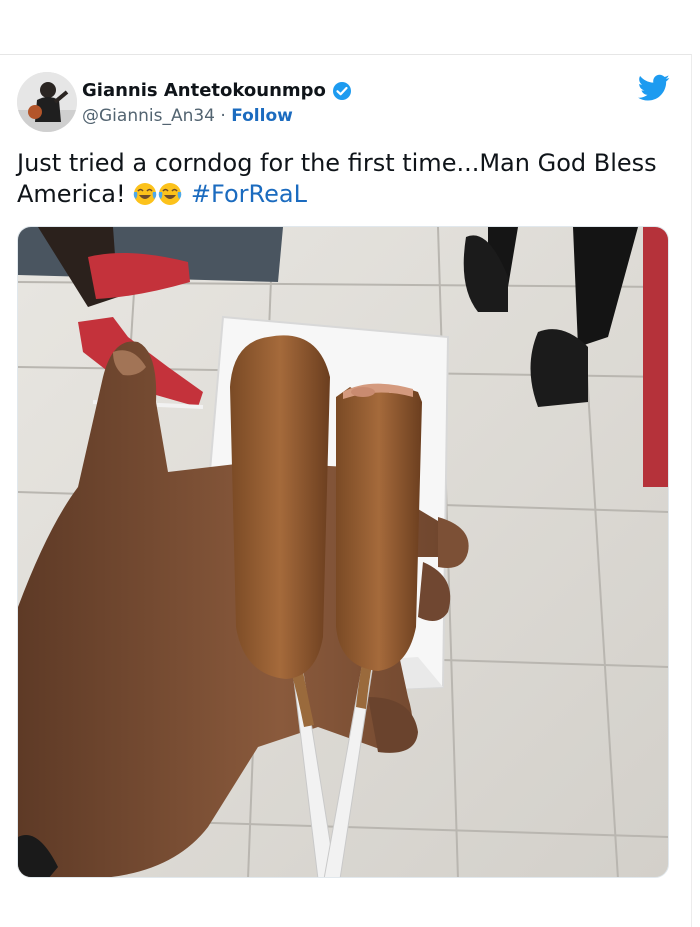 The width and height of the screenshot is (700, 927). I want to click on verified-badge-icon, so click(342, 91).